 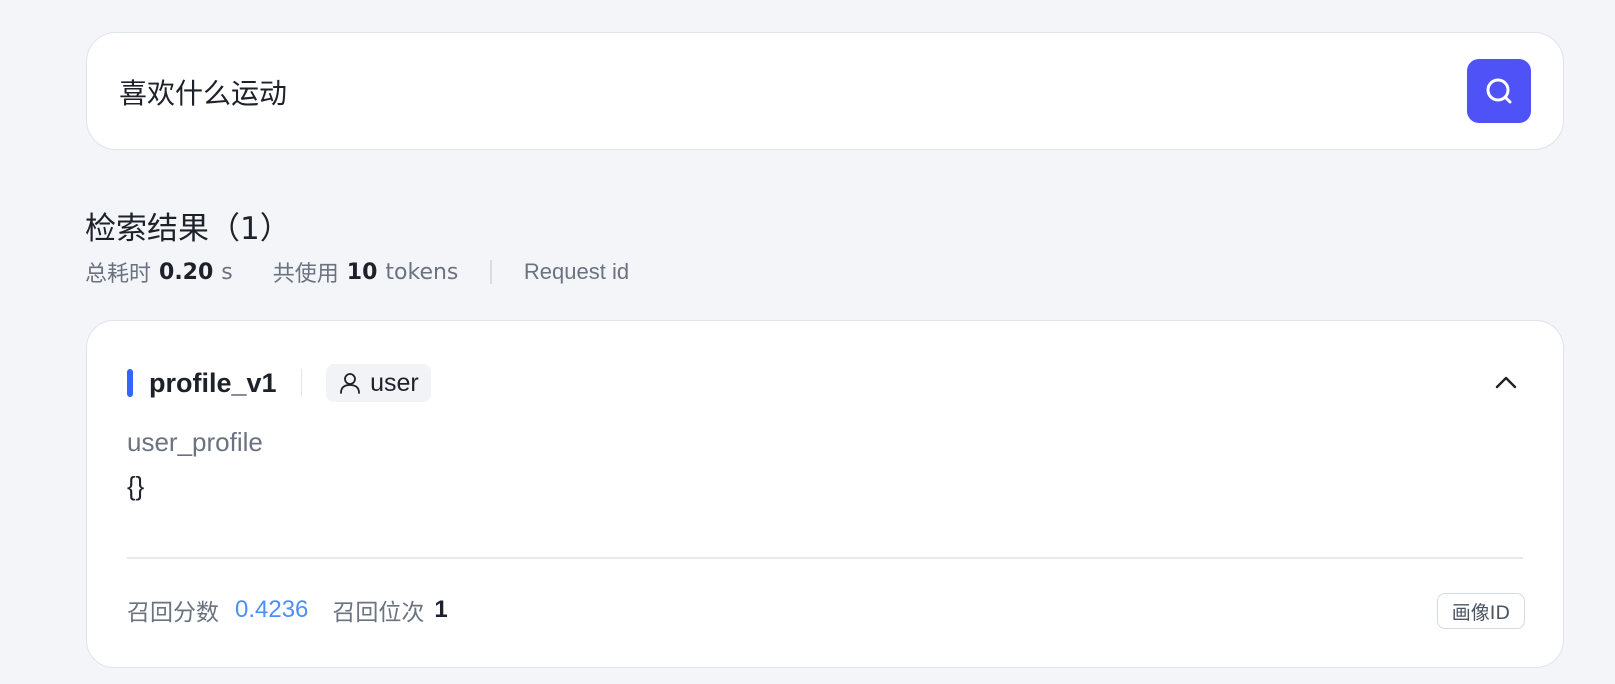 What do you see at coordinates (354, 383) in the screenshot?
I see `user-icon` at bounding box center [354, 383].